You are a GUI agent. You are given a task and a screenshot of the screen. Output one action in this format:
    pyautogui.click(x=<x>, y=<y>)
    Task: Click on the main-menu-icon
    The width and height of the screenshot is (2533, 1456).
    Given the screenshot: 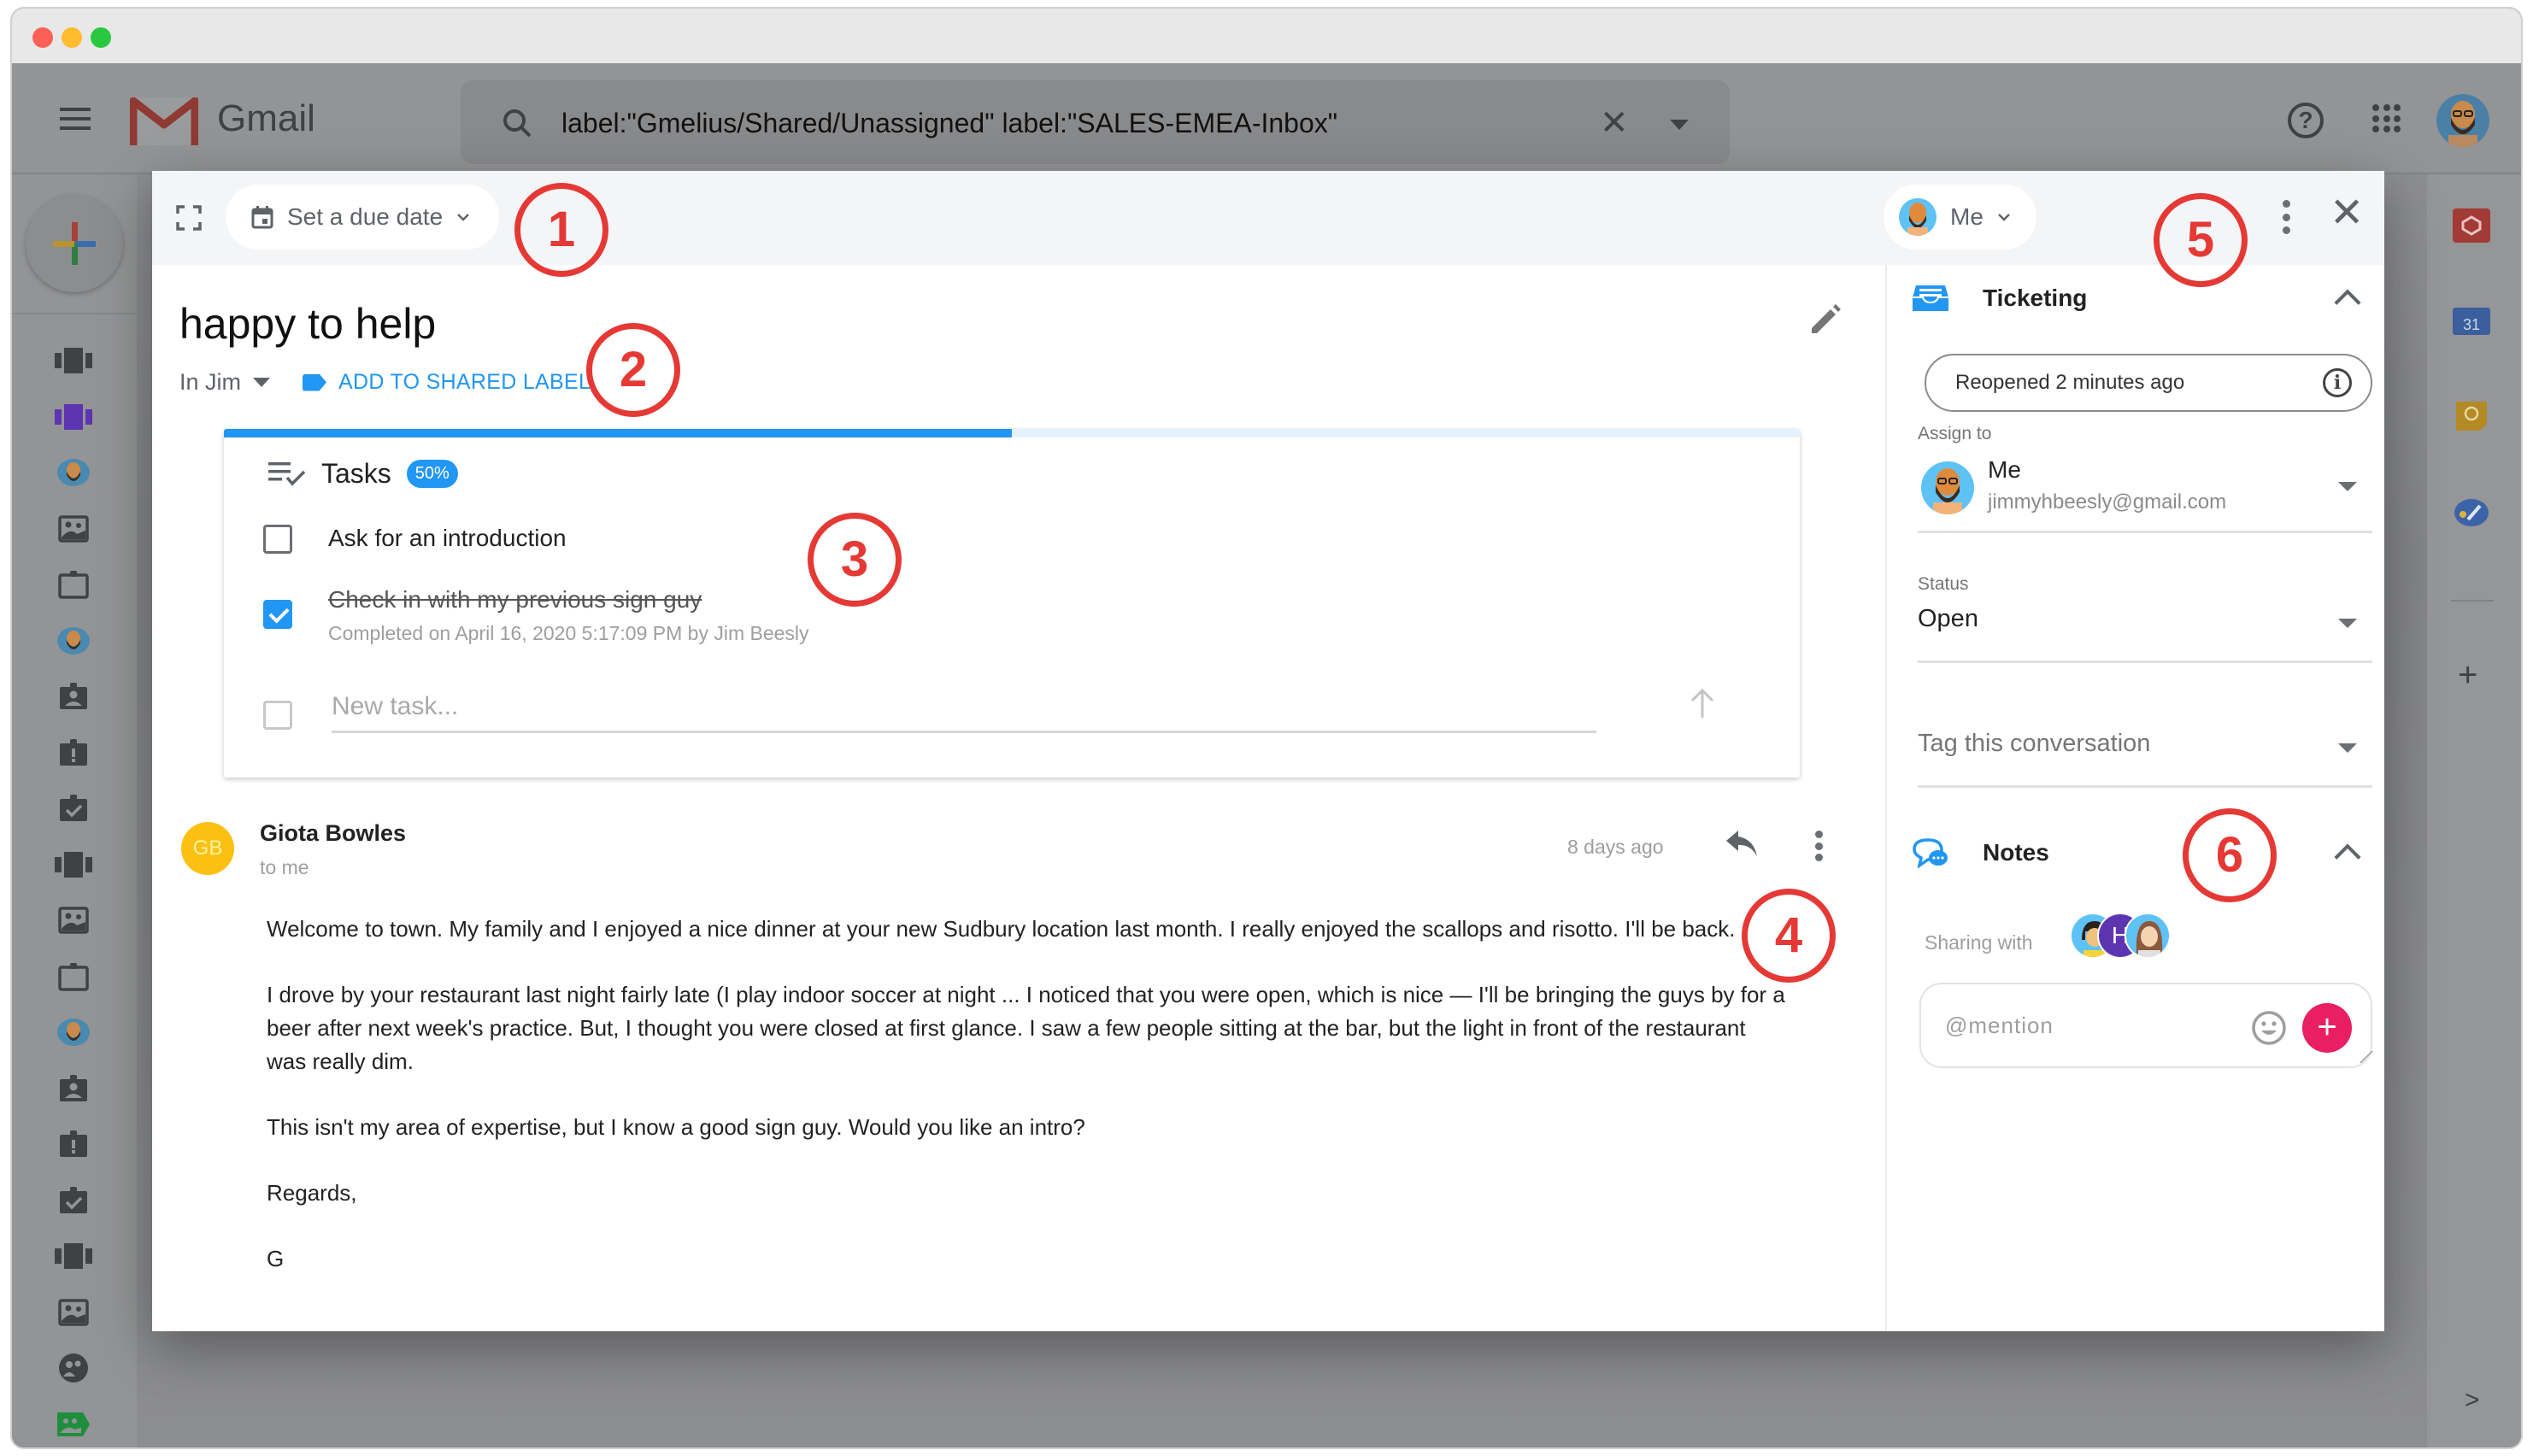 What is the action you would take?
    pyautogui.click(x=76, y=119)
    